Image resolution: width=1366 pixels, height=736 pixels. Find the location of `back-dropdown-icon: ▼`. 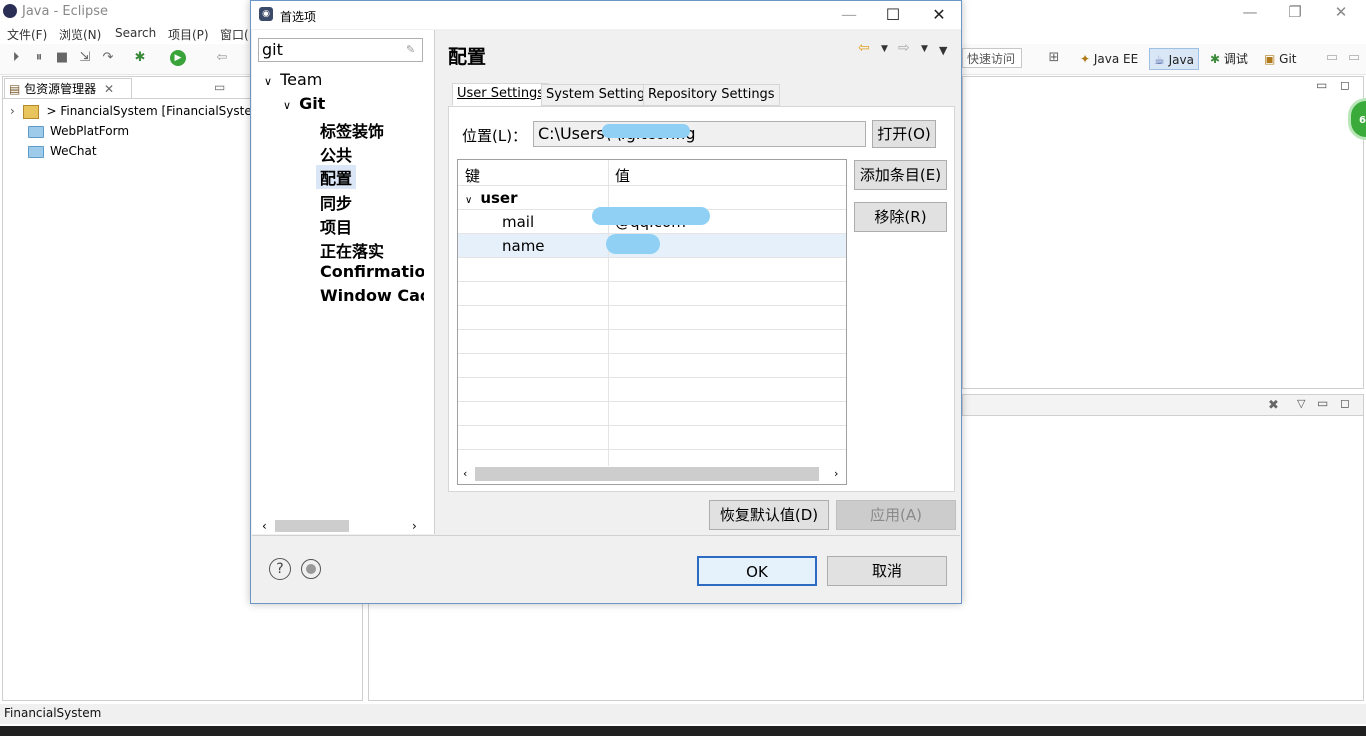

back-dropdown-icon: ▼ is located at coordinates (884, 49).